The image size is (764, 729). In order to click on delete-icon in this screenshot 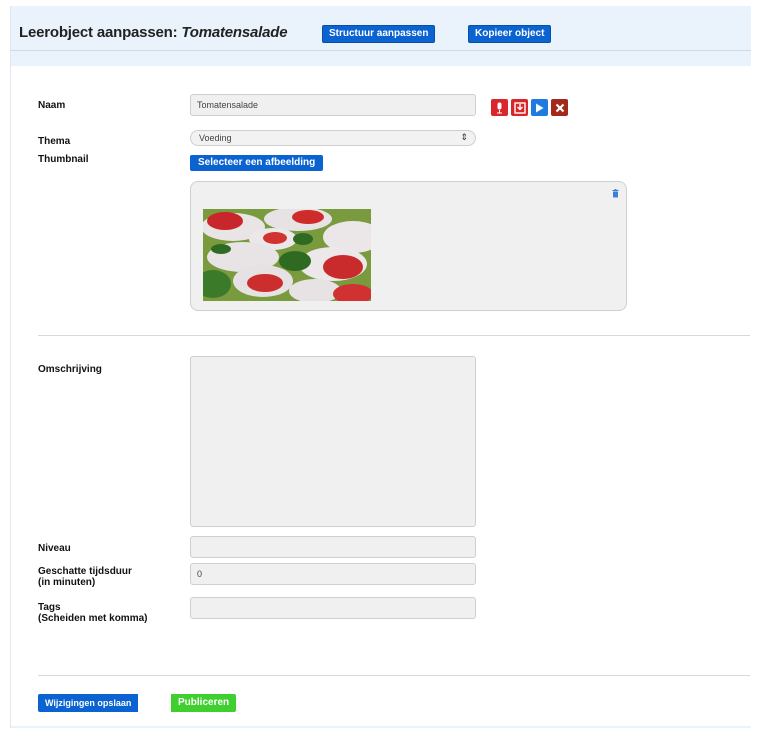, I will do `click(559, 107)`.